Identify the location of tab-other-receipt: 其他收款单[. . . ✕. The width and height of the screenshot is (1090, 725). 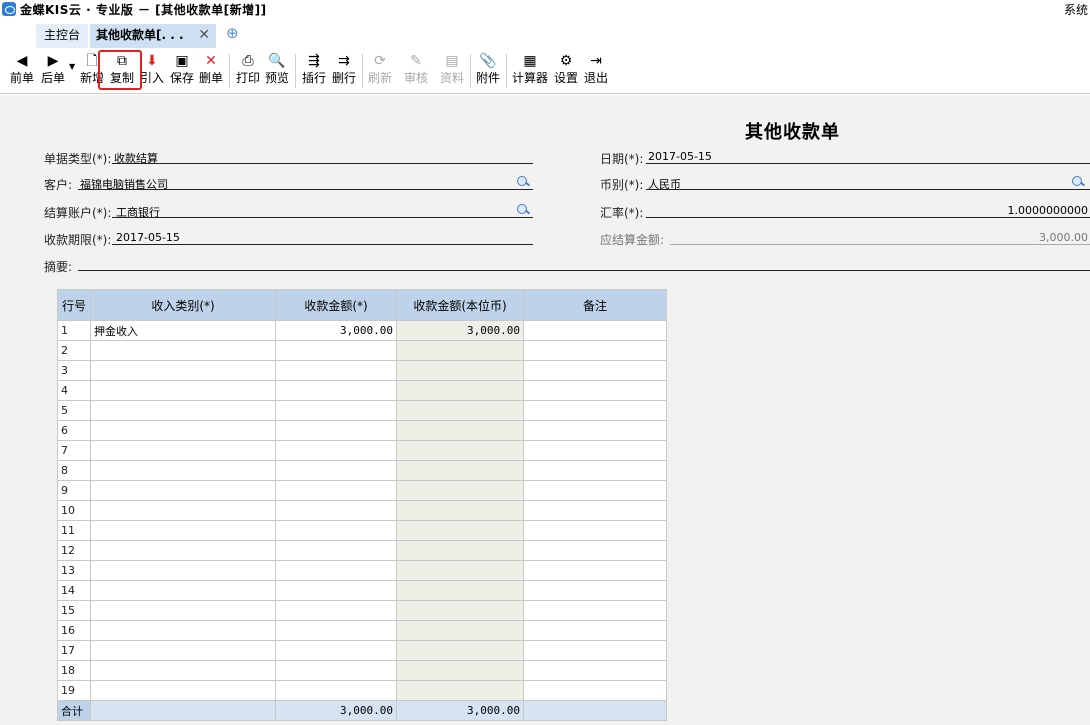
(153, 36).